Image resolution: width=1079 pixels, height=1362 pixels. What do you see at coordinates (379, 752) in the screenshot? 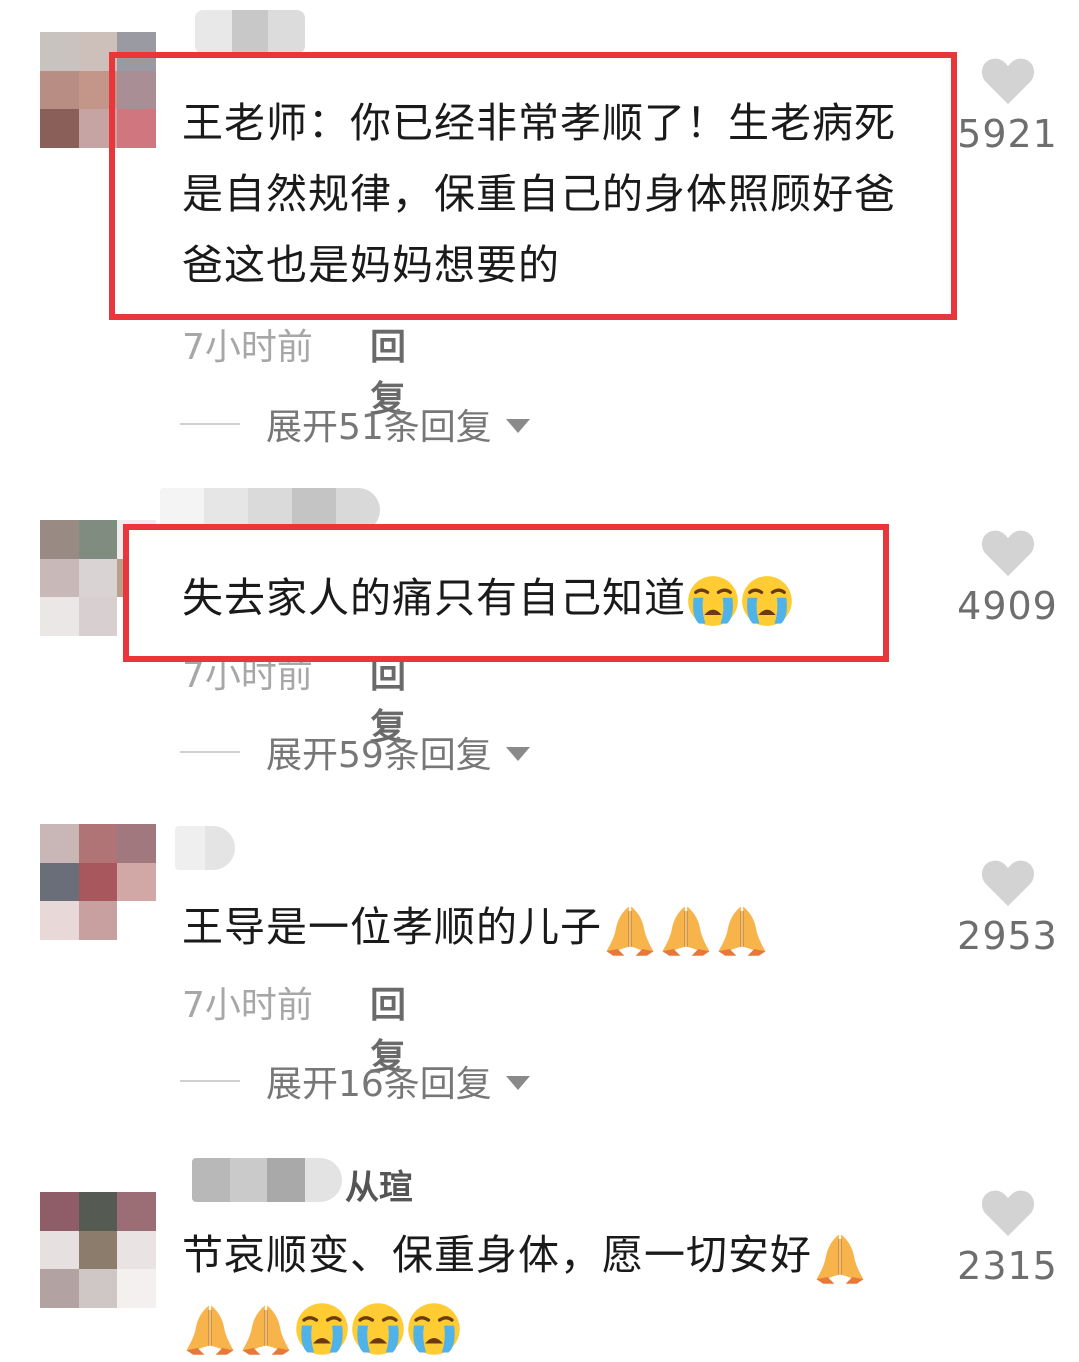
I see `expand-replies-label: 展开59条回复` at bounding box center [379, 752].